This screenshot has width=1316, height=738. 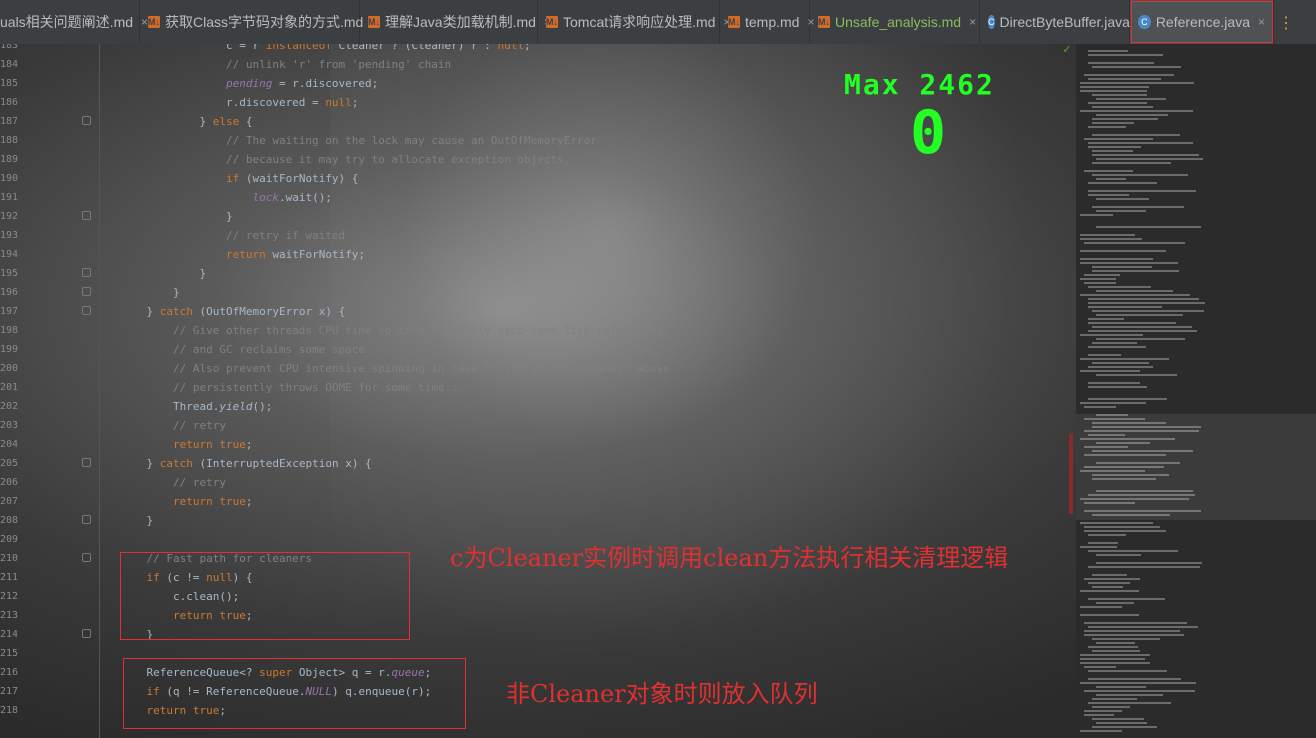 I want to click on line-number: 213, so click(x=9, y=615).